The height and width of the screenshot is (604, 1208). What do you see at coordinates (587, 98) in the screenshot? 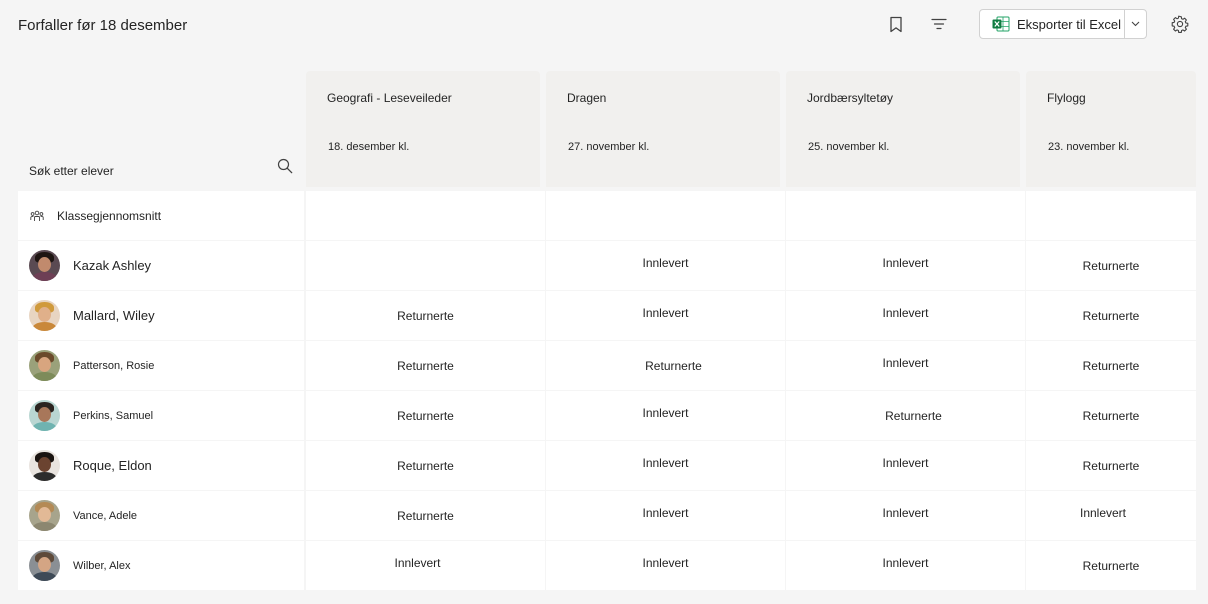
I see `assignment-name: Dragen` at bounding box center [587, 98].